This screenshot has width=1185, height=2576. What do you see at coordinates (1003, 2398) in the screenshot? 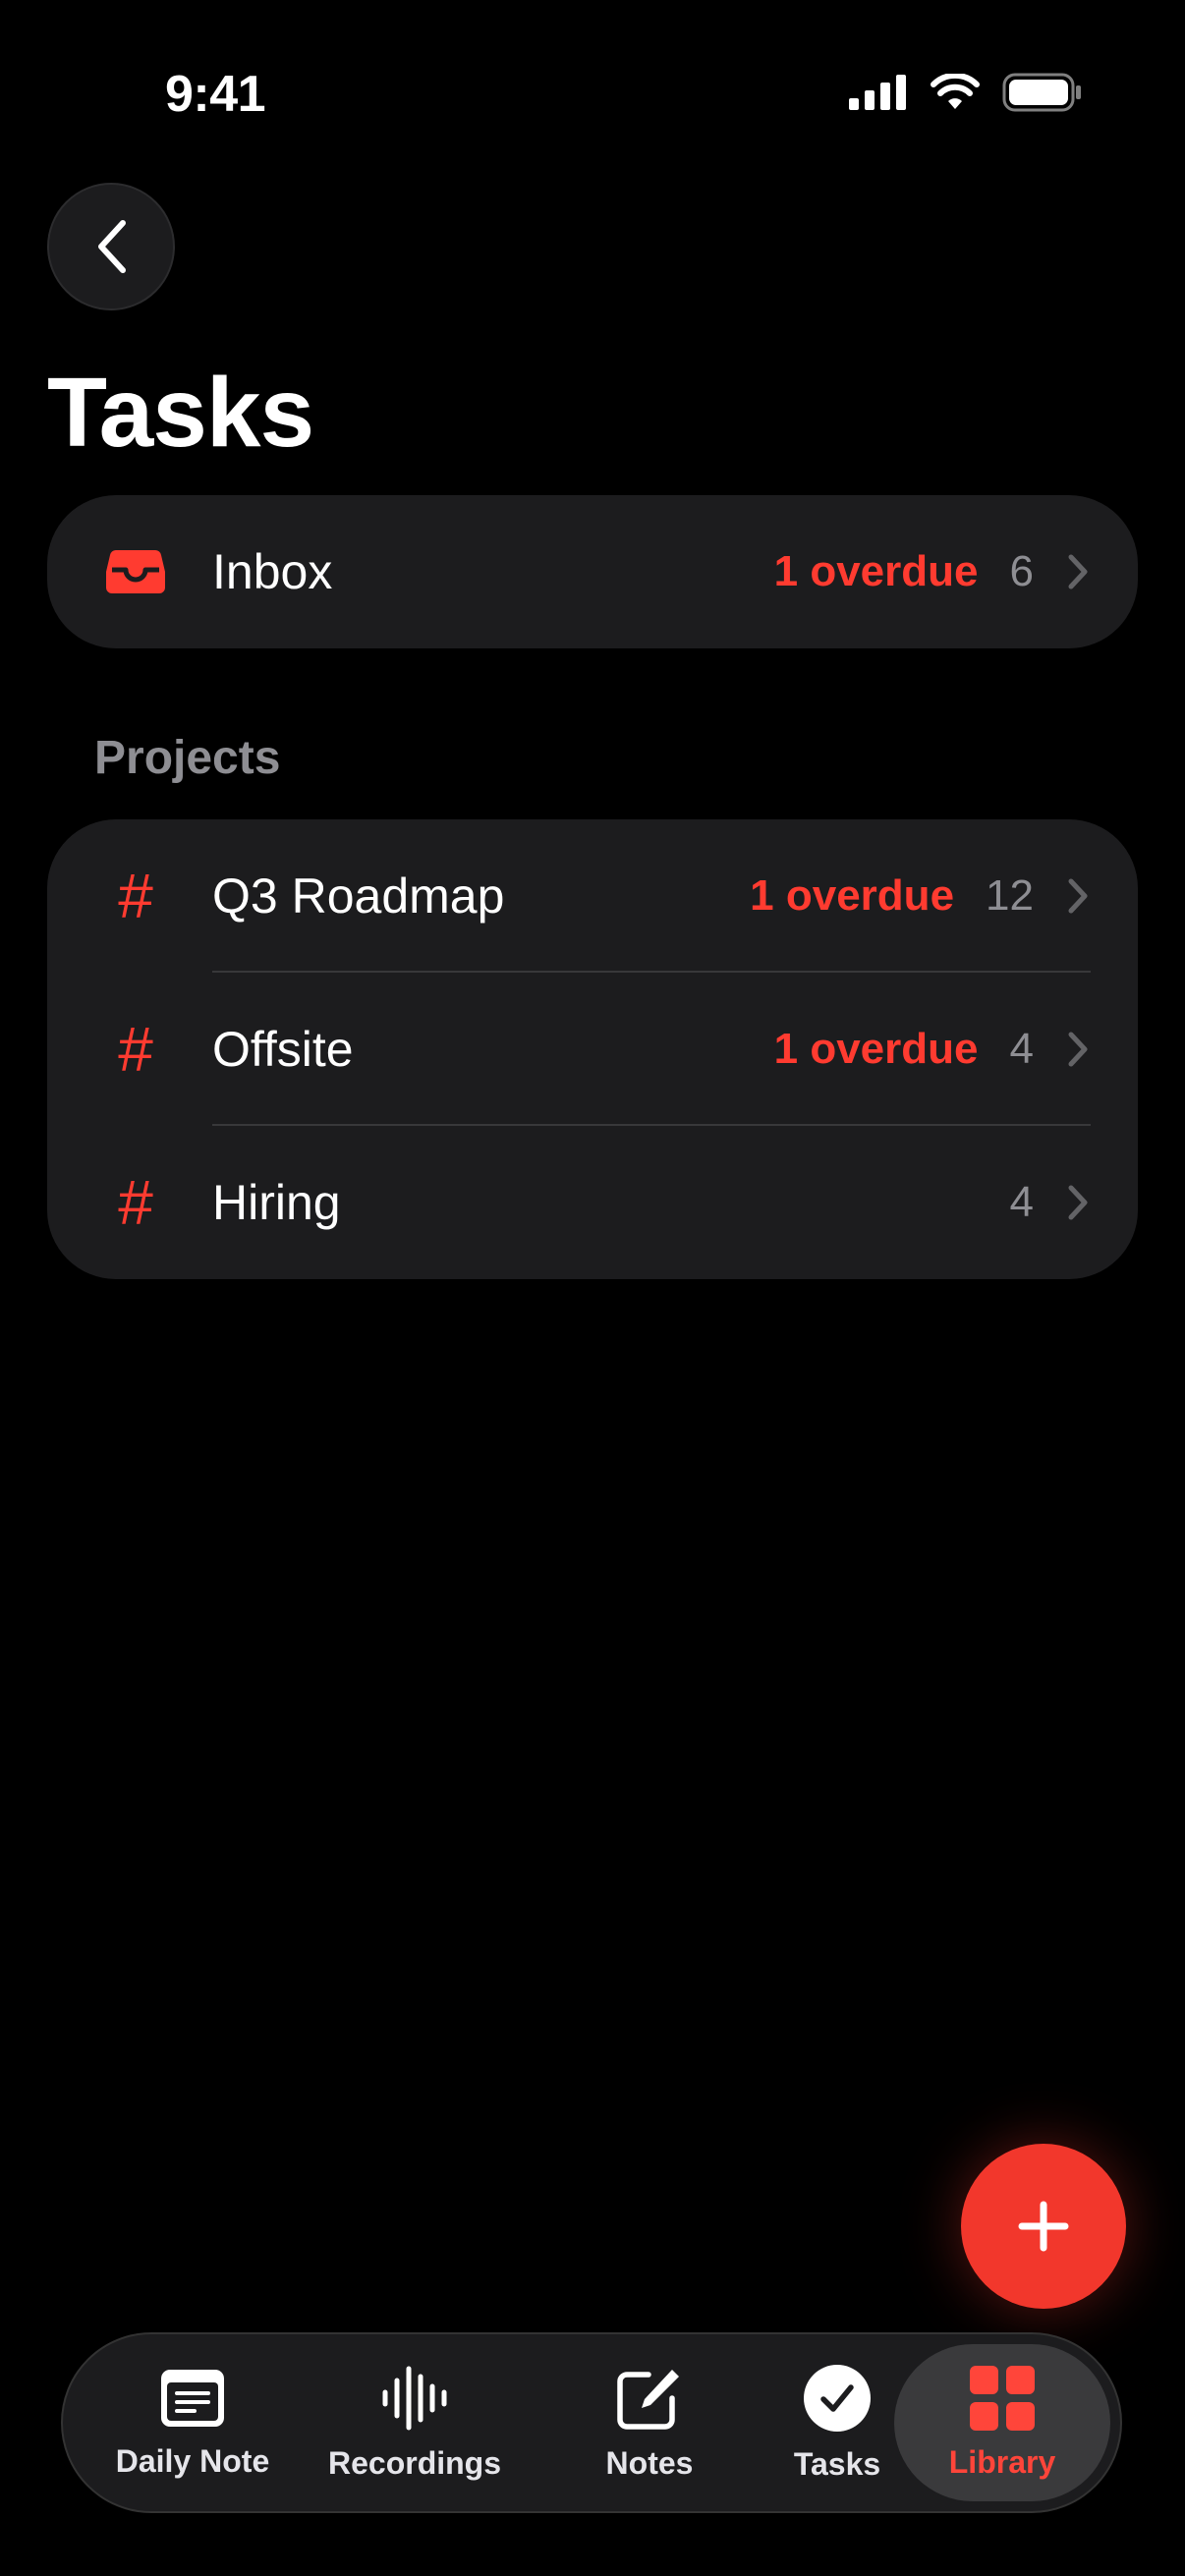
I see `grid-icon` at bounding box center [1003, 2398].